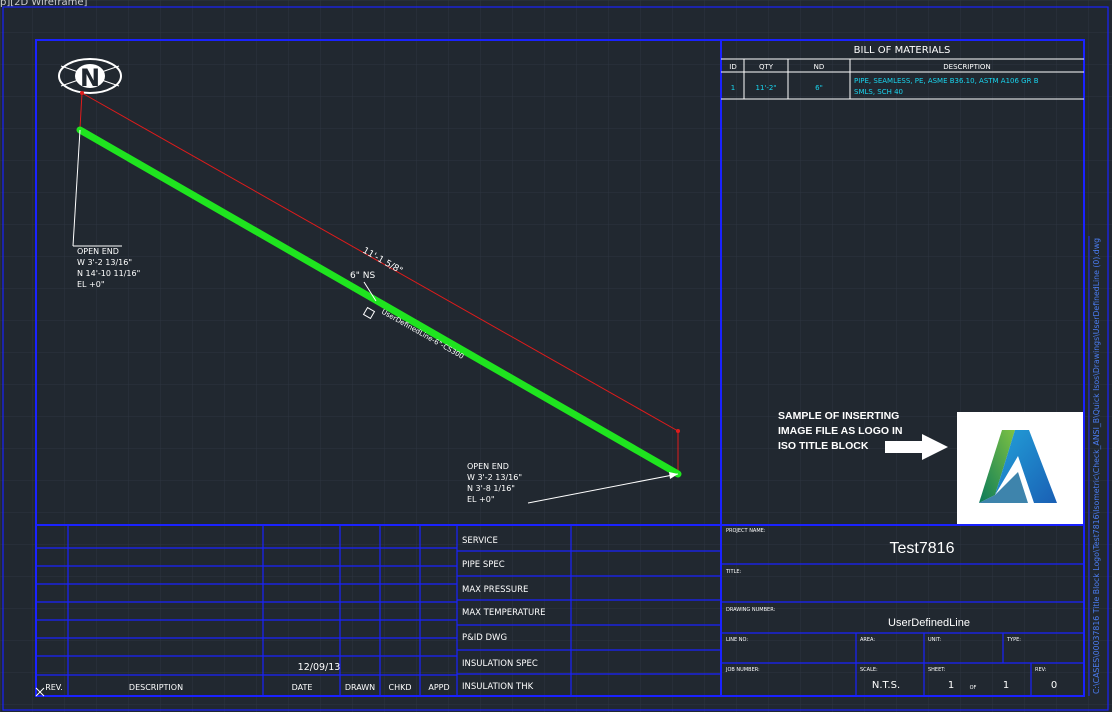  What do you see at coordinates (838, 416) in the screenshot?
I see `logo-note-line1: SAMPLE OF INSERTING` at bounding box center [838, 416].